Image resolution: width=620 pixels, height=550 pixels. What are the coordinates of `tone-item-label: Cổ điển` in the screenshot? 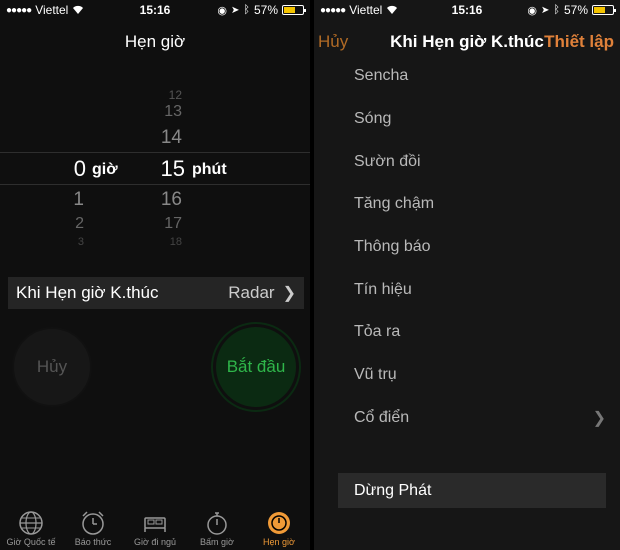 It's located at (382, 417).